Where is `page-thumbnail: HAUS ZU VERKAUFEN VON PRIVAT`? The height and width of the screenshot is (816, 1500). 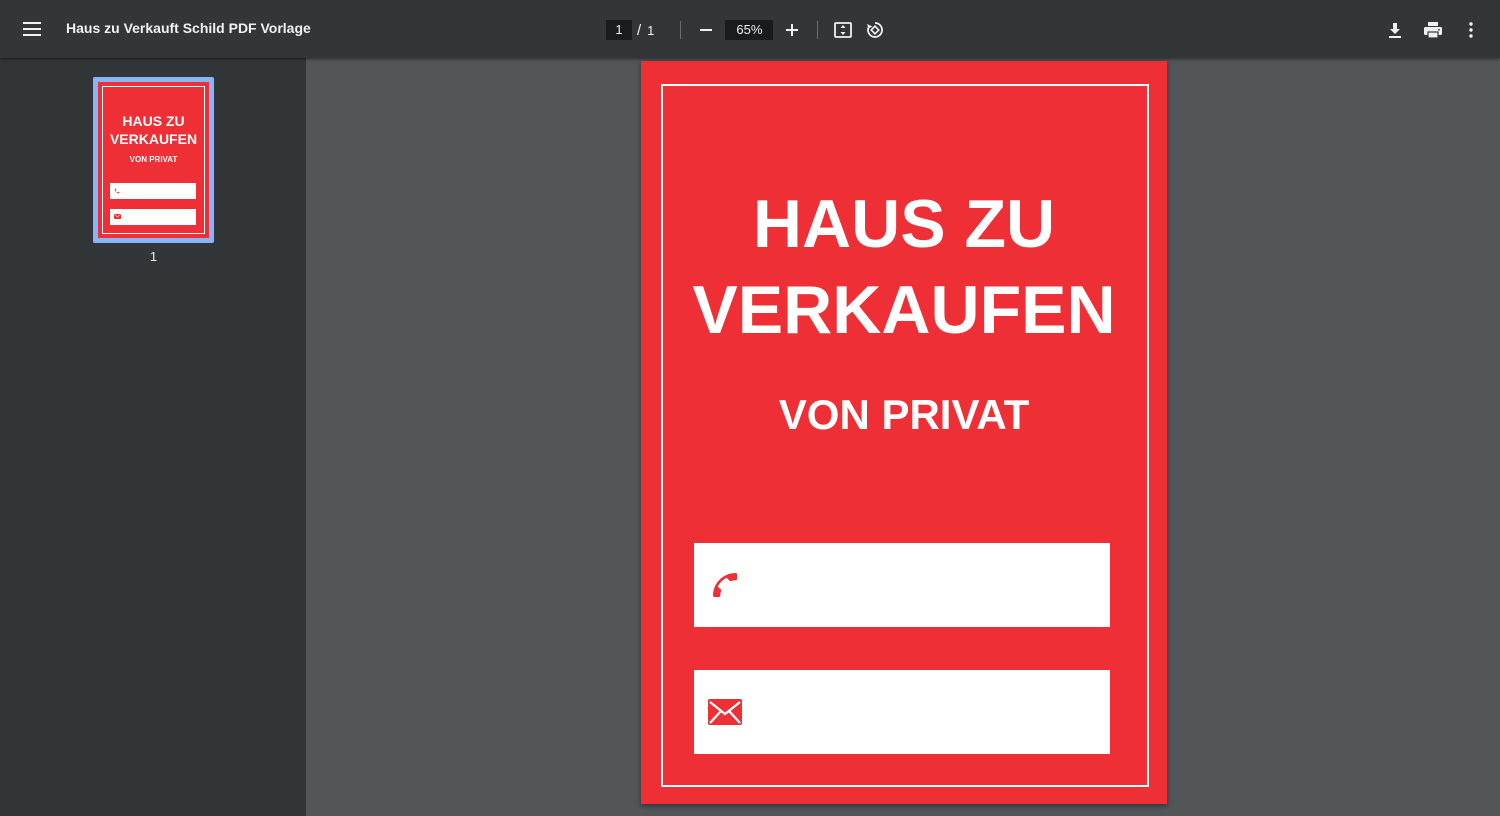 page-thumbnail: HAUS ZU VERKAUFEN VON PRIVAT is located at coordinates (153, 160).